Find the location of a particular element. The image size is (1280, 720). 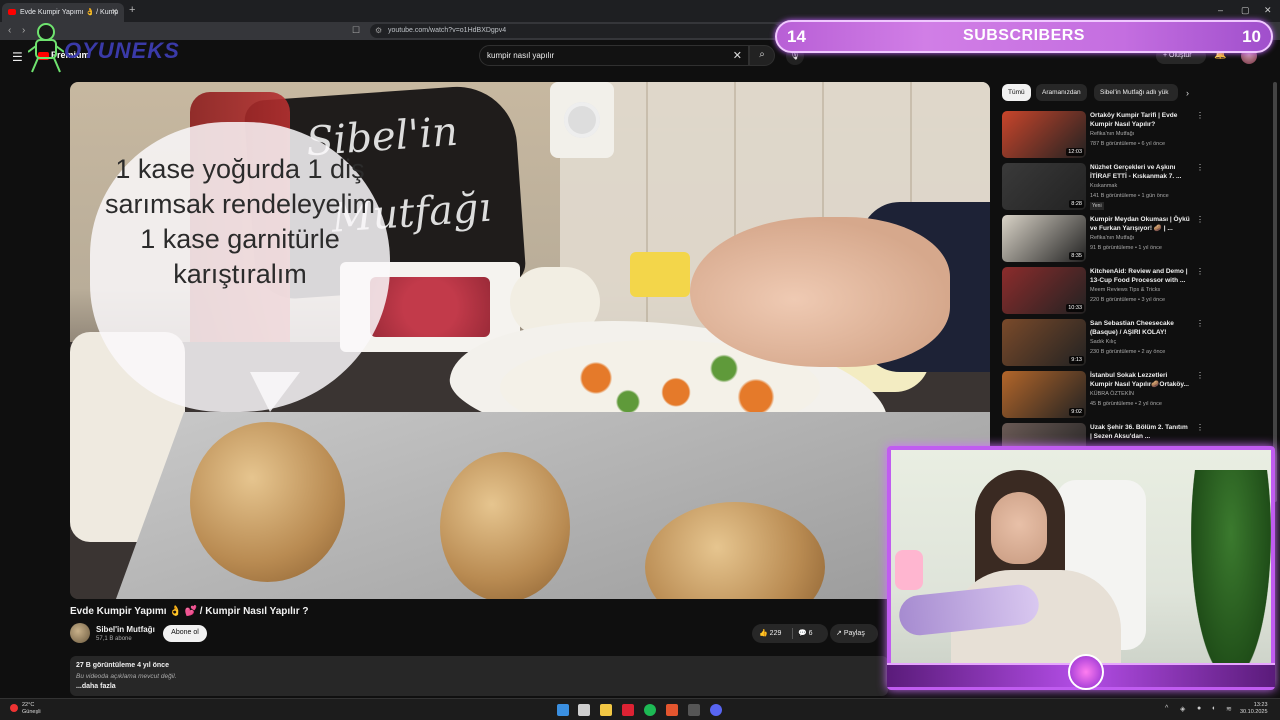

video-thumbnail: 9:02 is located at coordinates (1044, 394).